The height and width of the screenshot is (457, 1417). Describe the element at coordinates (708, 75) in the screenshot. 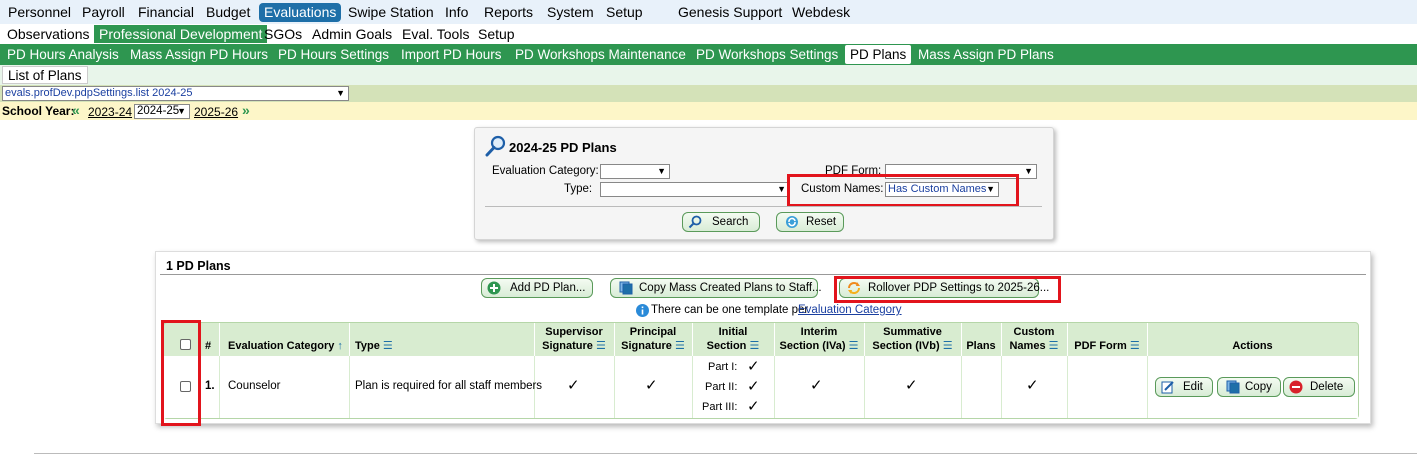

I see `sub-tab-bar: List of Plans` at that location.